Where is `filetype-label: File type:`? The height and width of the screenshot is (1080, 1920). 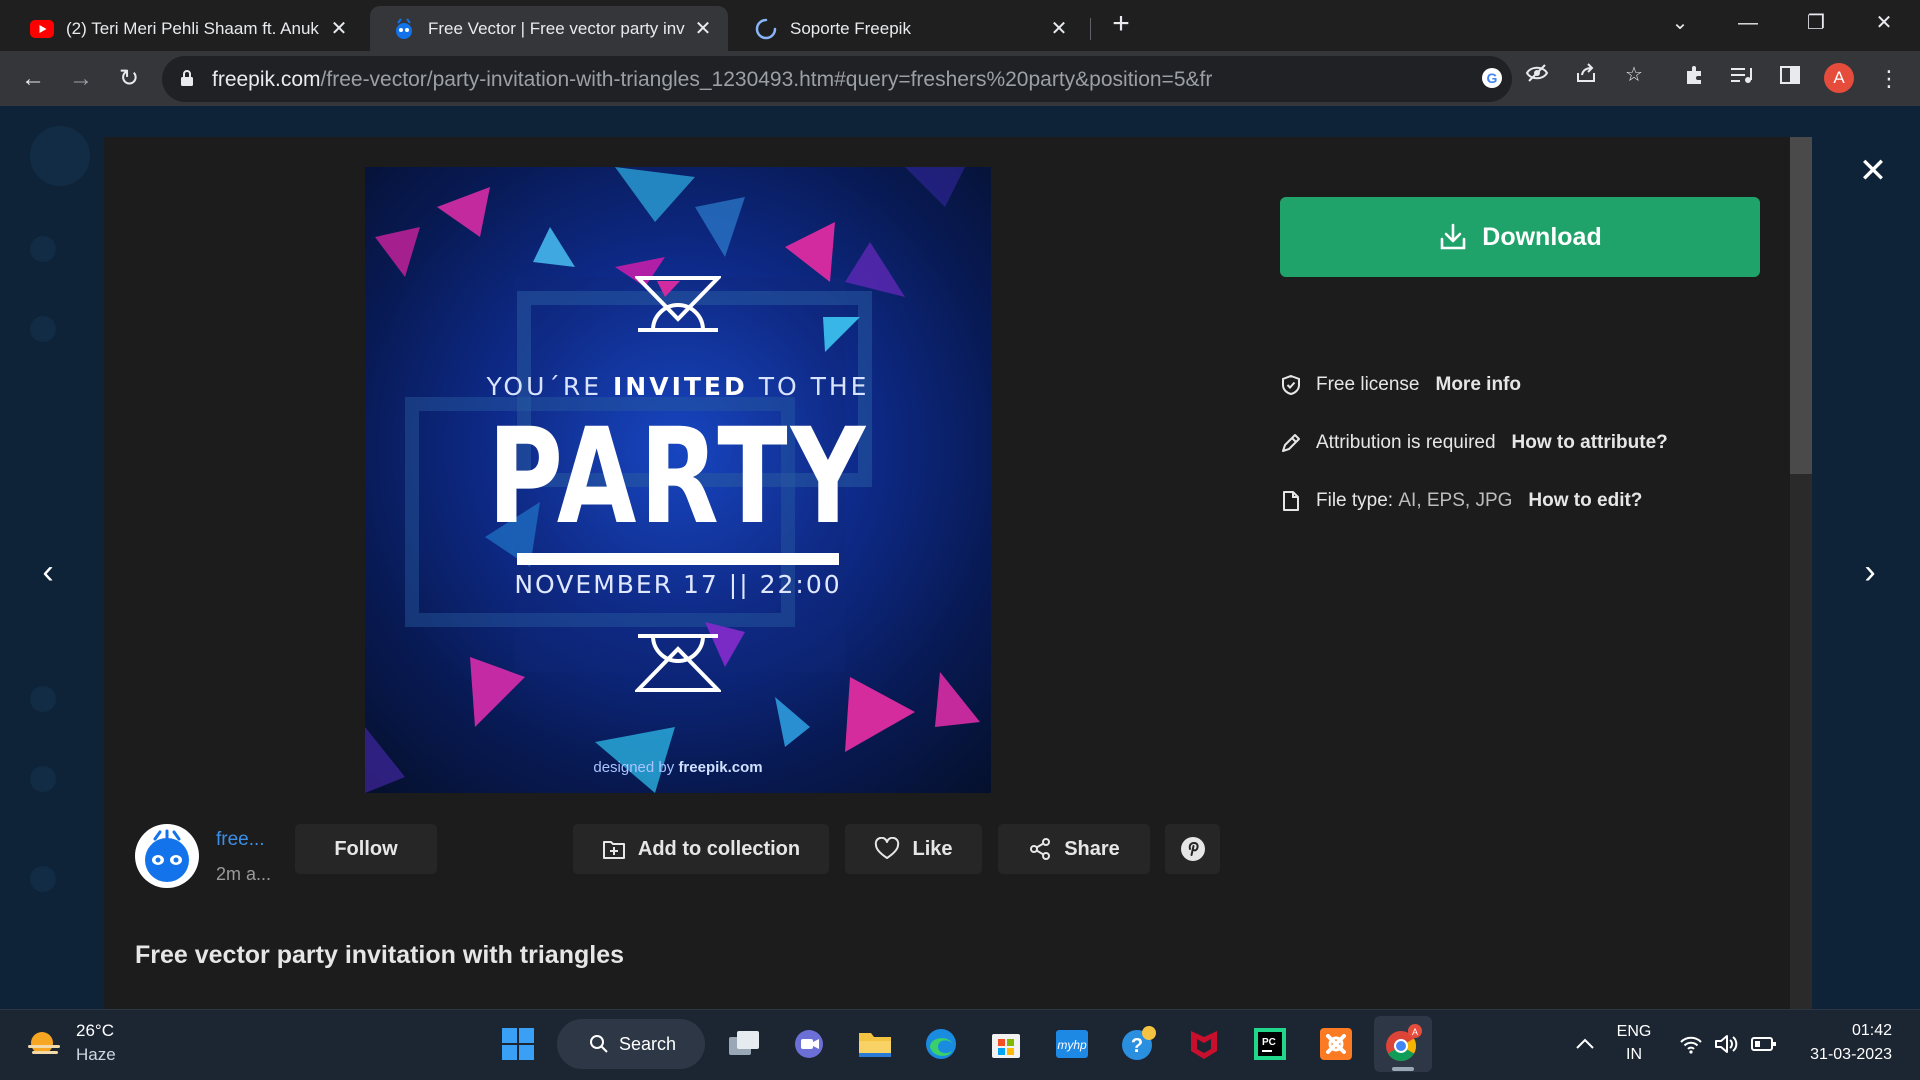
filetype-label: File type: is located at coordinates (1355, 500).